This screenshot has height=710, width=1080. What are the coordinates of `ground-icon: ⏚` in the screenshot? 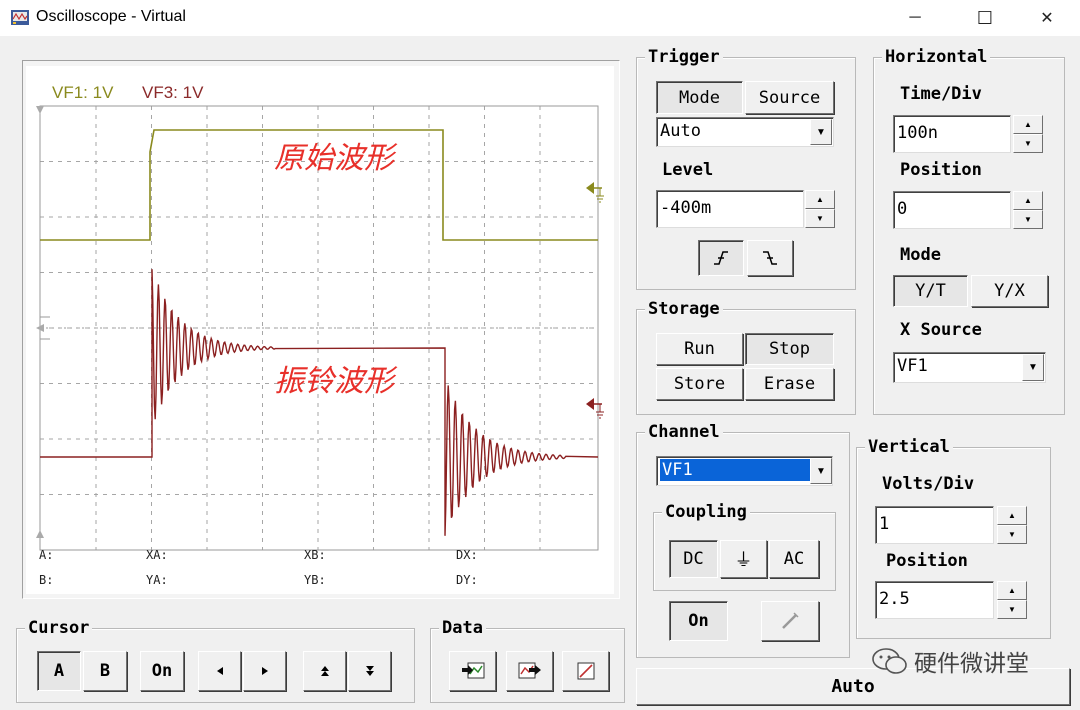 It's located at (743, 560).